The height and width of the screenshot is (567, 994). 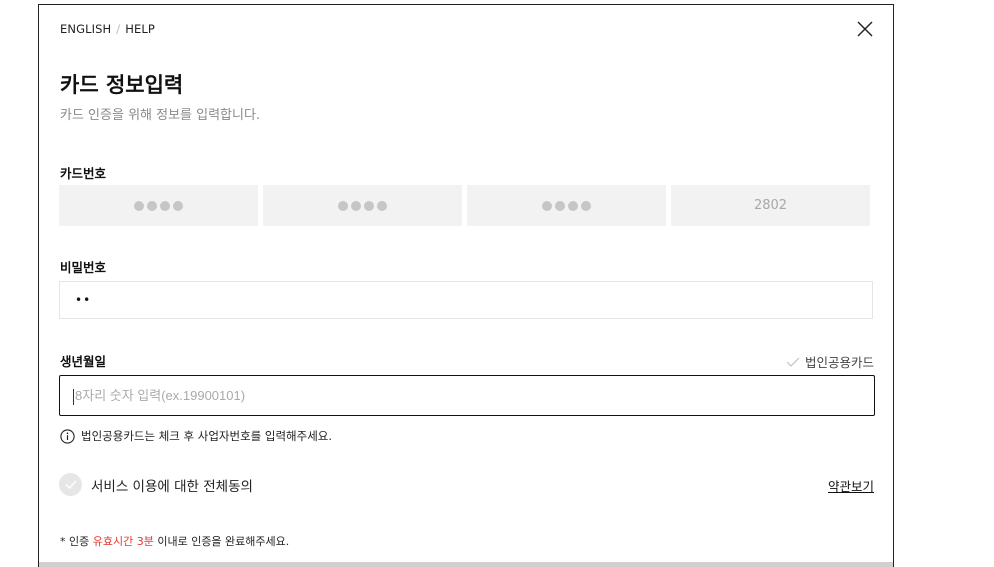 What do you see at coordinates (76, 541) in the screenshot?
I see `notice-prefix: * 인증` at bounding box center [76, 541].